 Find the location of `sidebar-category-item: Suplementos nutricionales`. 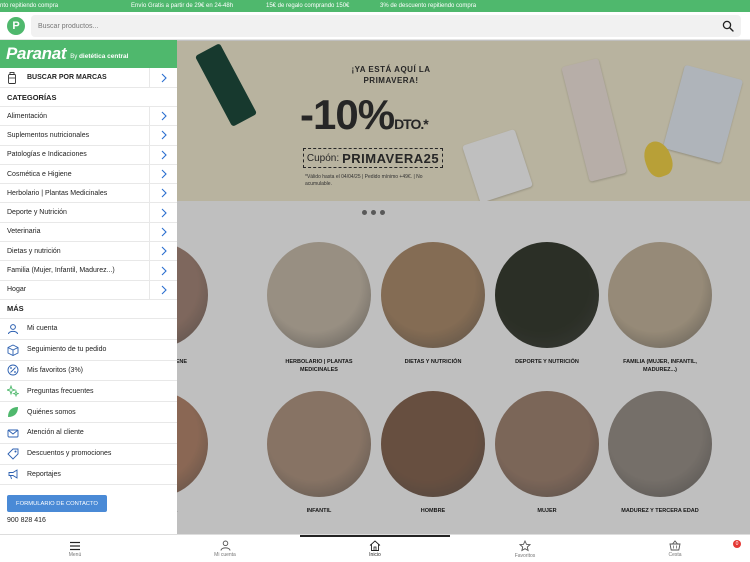

sidebar-category-item: Suplementos nutricionales is located at coordinates (88, 136).